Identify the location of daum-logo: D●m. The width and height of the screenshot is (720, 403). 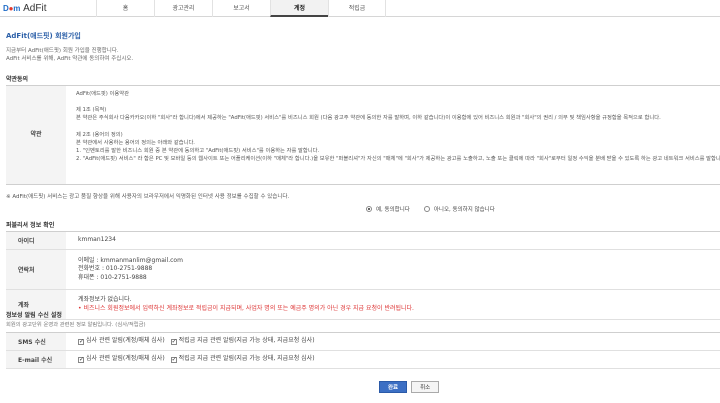
(12, 8).